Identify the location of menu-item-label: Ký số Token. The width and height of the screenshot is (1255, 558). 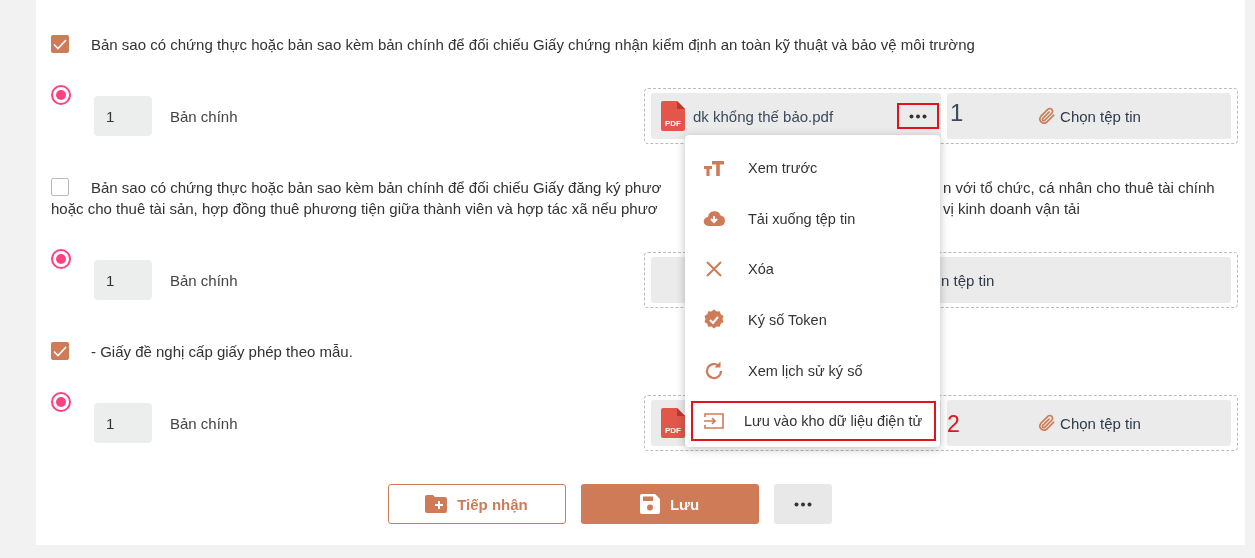
(787, 320).